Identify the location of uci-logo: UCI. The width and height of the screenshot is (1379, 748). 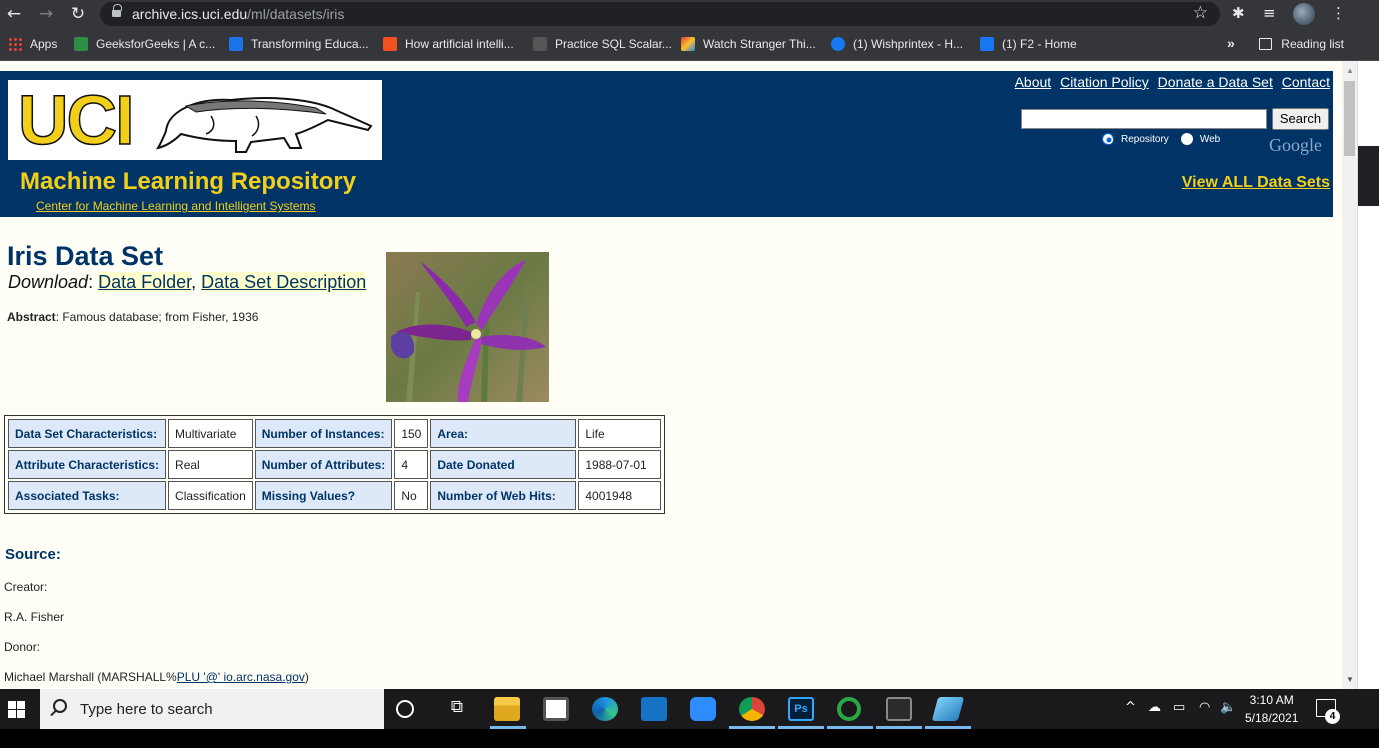
(195, 120).